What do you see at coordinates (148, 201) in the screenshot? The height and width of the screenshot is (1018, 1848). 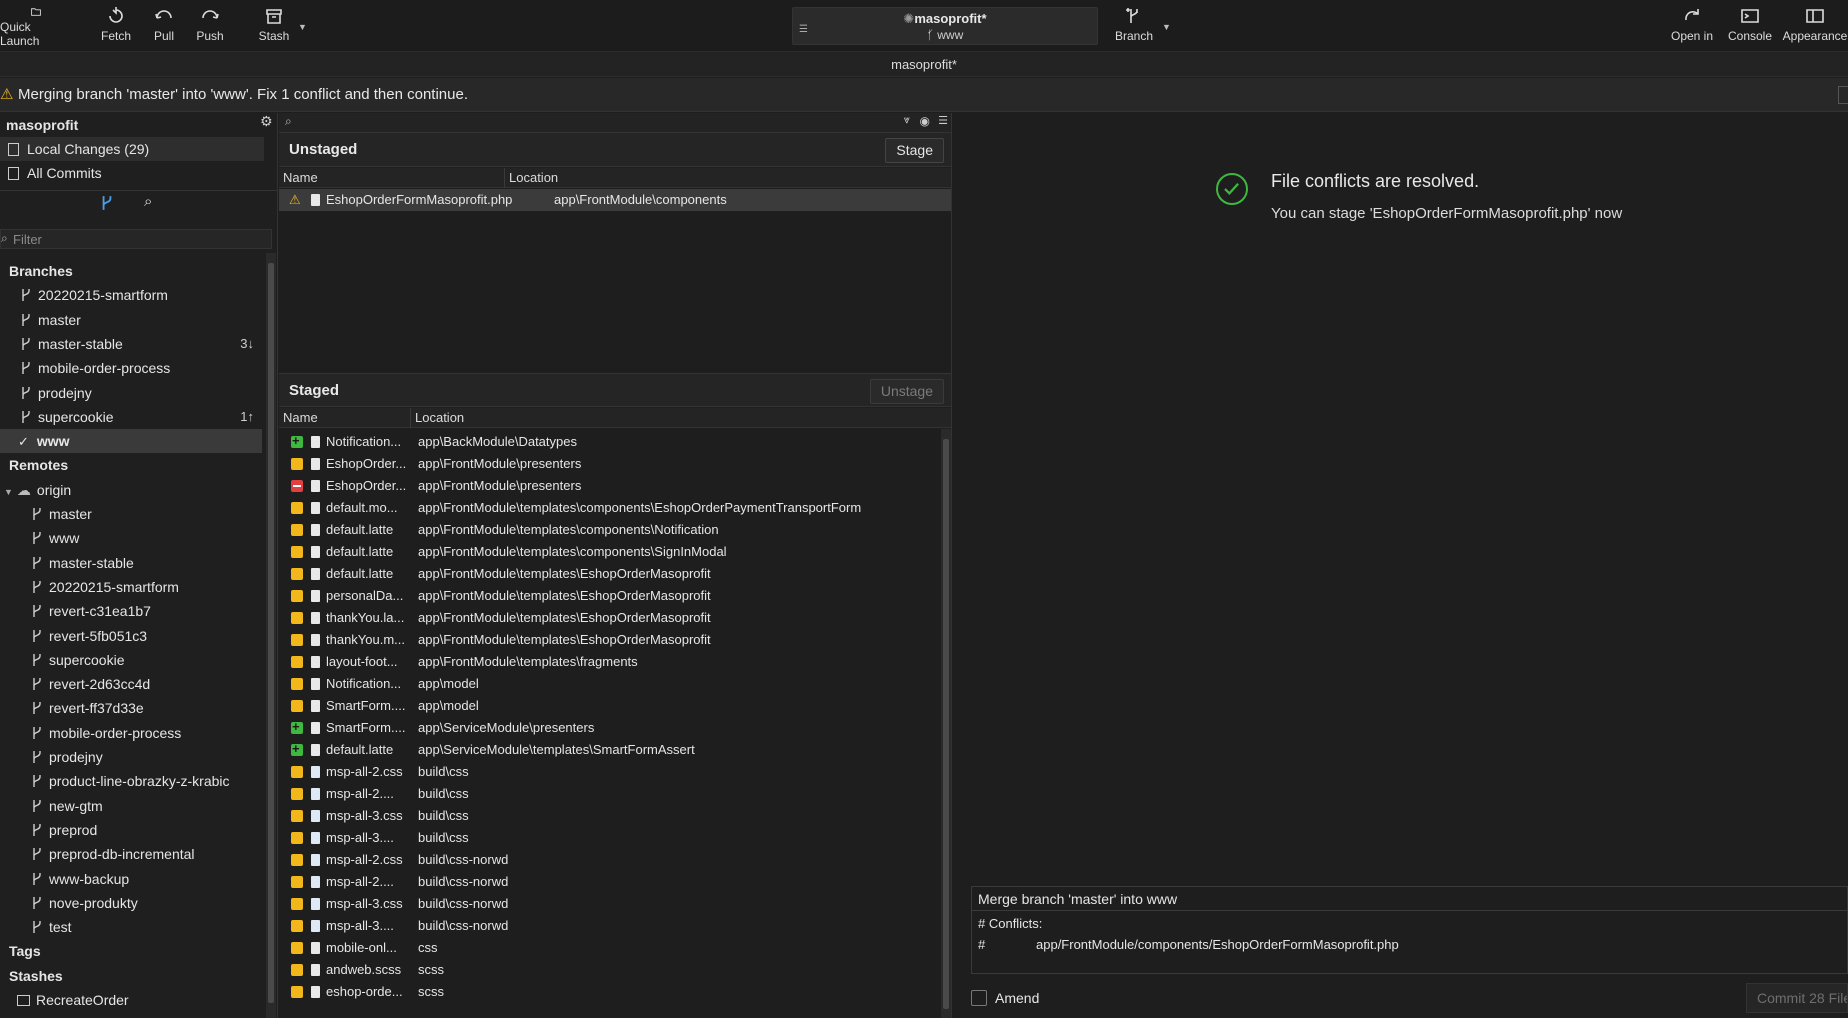 I see `search-tab-icon: ⌕` at bounding box center [148, 201].